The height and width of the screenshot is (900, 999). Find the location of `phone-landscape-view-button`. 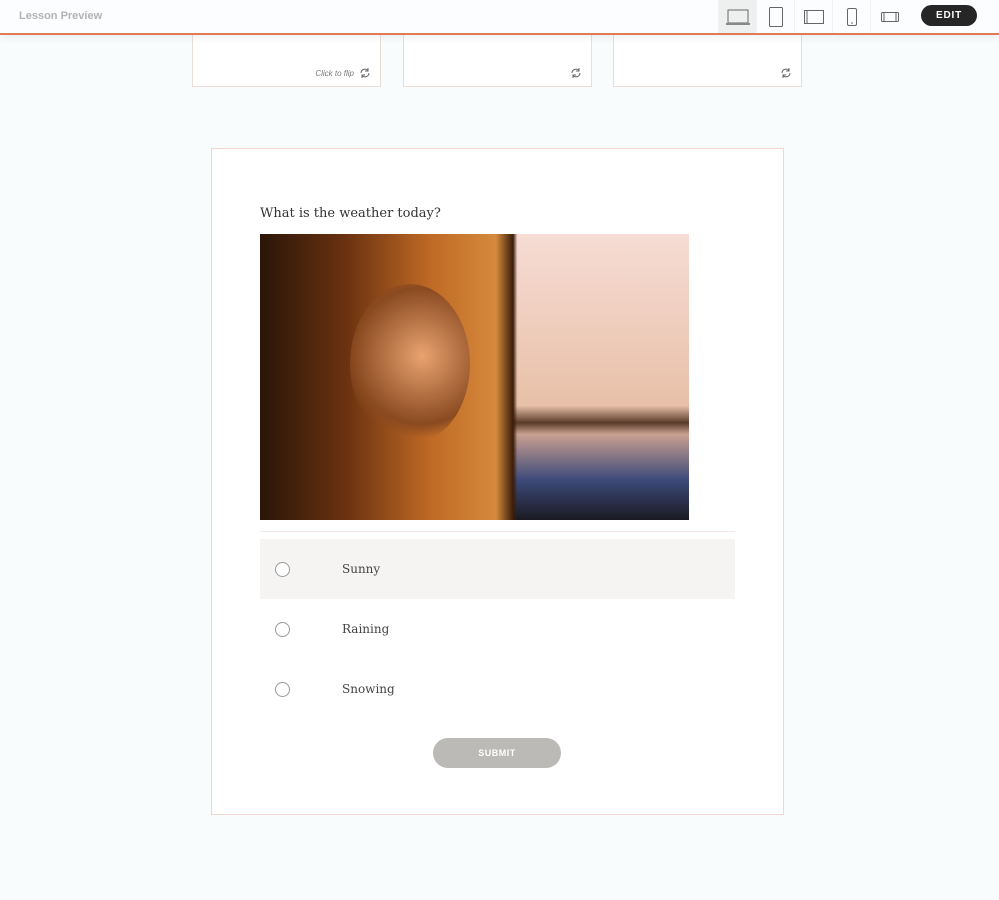

phone-landscape-view-button is located at coordinates (889, 16).